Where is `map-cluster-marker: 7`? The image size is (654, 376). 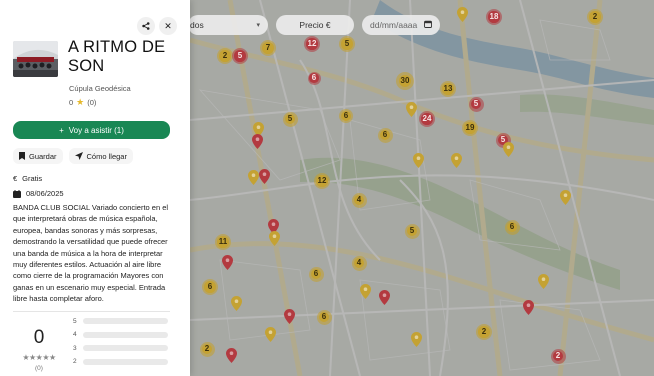 map-cluster-marker: 7 is located at coordinates (268, 48).